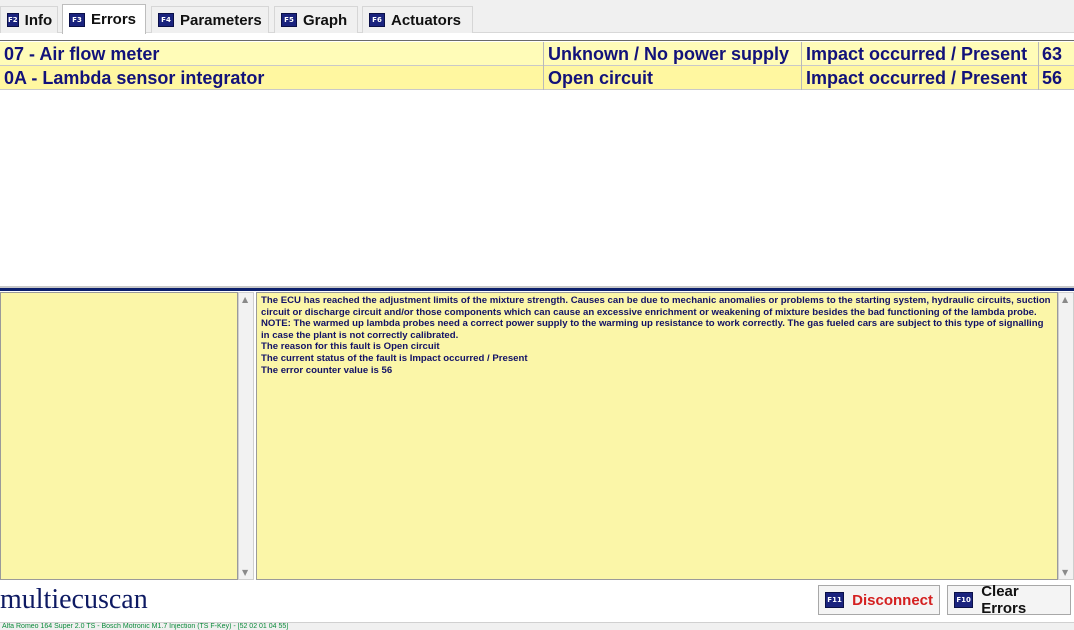 This screenshot has height=630, width=1074. I want to click on left-info-pane, so click(119, 436).